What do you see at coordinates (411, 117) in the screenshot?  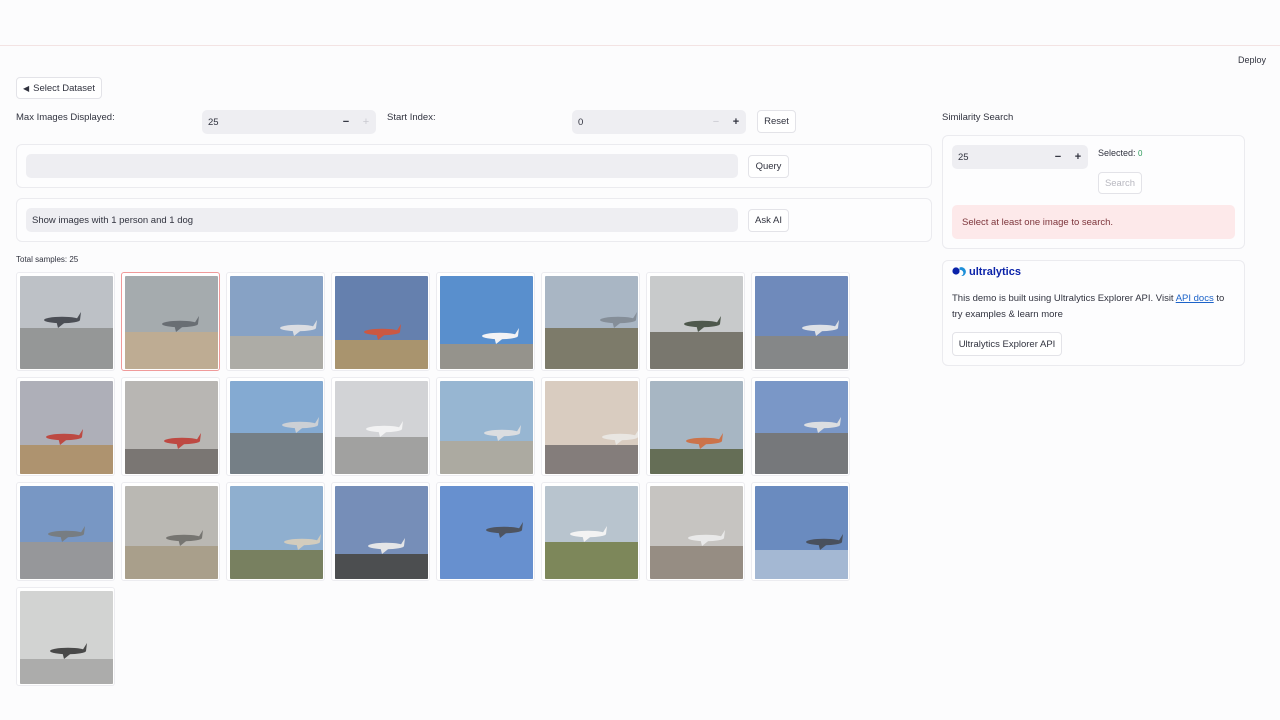 I see `start-index-label: Start Index:` at bounding box center [411, 117].